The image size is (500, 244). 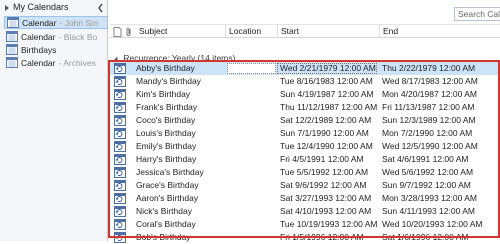 I want to click on column-header-row: Subject Location Start End, so click(x=305, y=31).